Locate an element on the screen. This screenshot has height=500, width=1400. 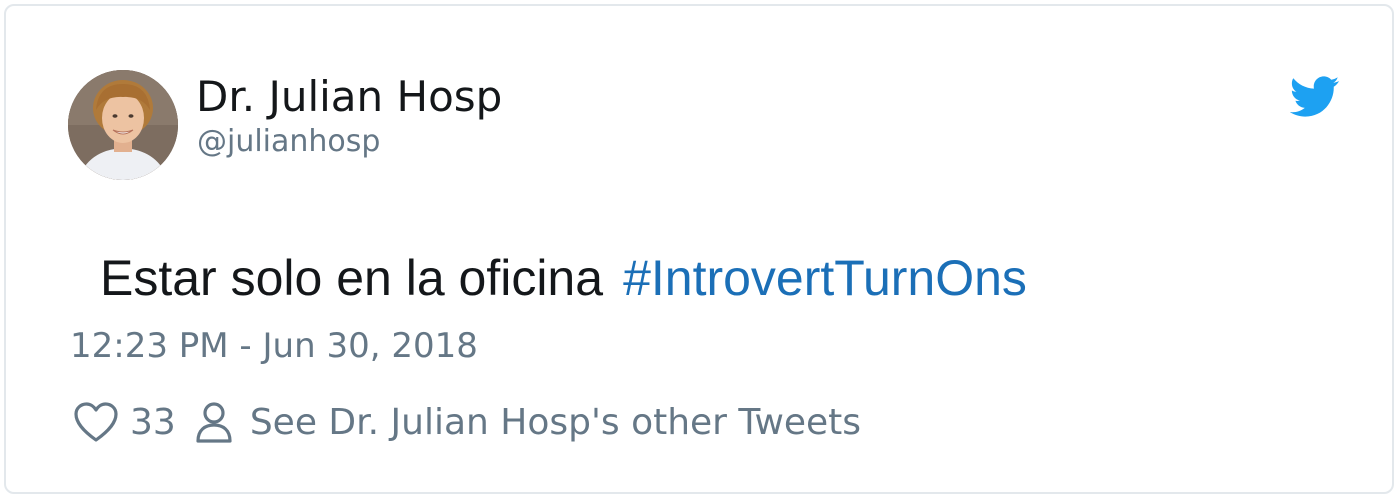
tweet-body-text: Estar solo en la oficina is located at coordinates (352, 278).